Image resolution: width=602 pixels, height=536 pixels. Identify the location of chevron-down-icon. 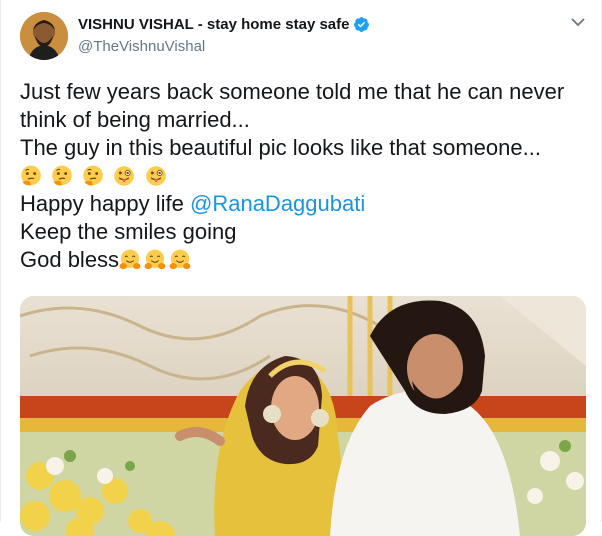
(578, 22).